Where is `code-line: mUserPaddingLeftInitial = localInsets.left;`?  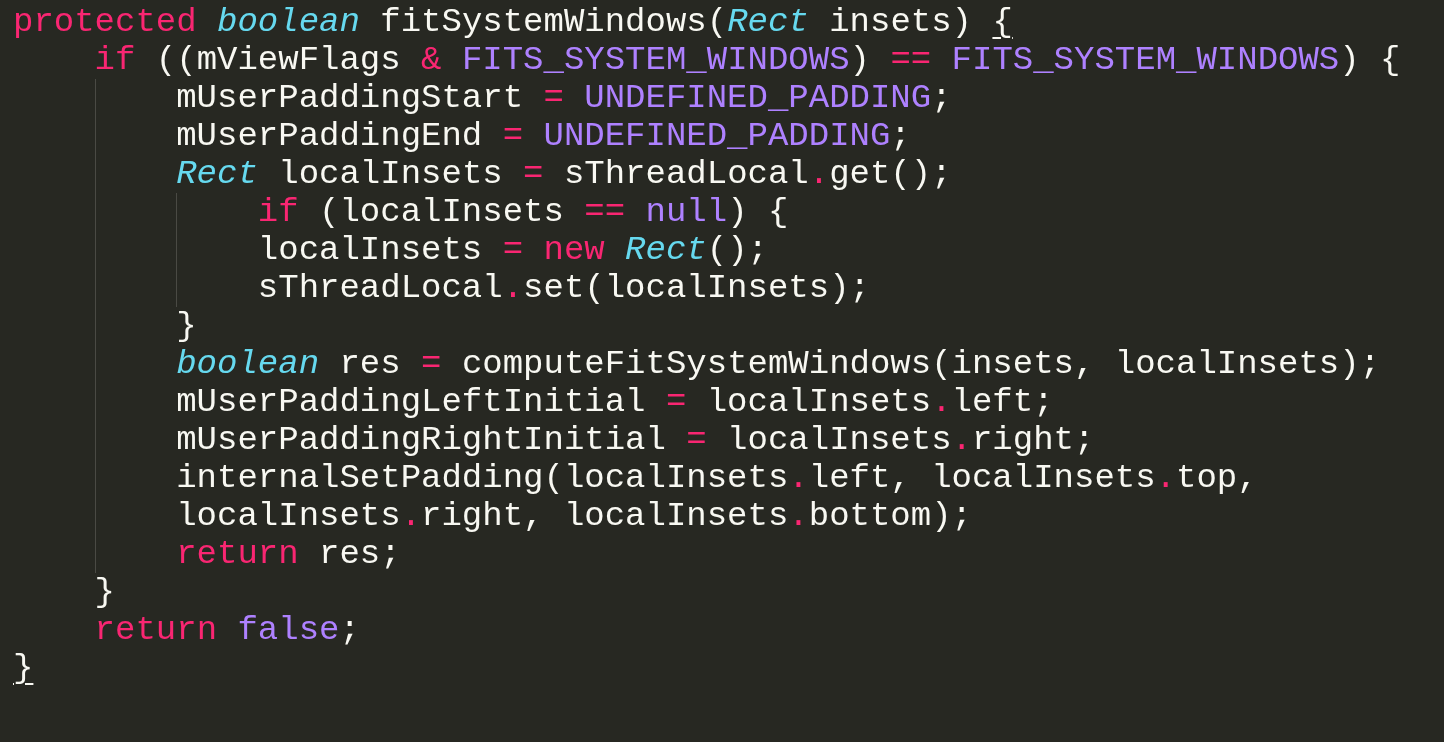
code-line: mUserPaddingLeftInitial = localInsets.left; is located at coordinates (533, 402).